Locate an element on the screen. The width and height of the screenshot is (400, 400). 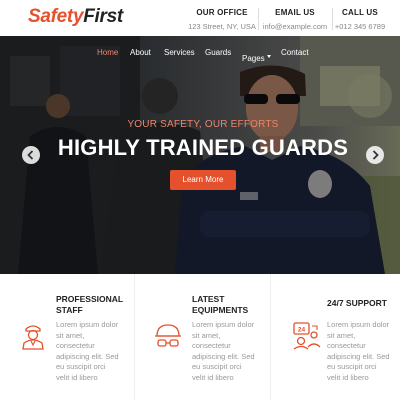
contact-office: OUR OFFICE 123 Street, NY, USA is located at coordinates (222, 19).